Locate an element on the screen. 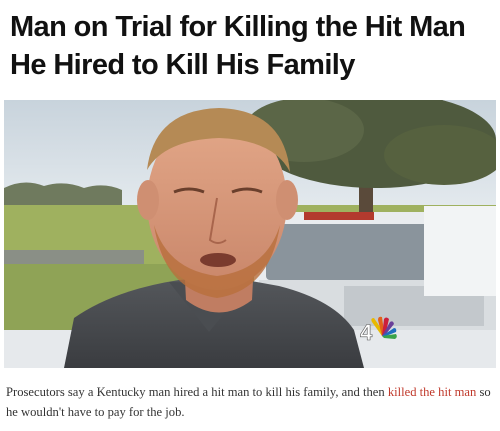 Image resolution: width=500 pixels, height=431 pixels. killed-hit-man-link: killed the hit man is located at coordinates (432, 392).